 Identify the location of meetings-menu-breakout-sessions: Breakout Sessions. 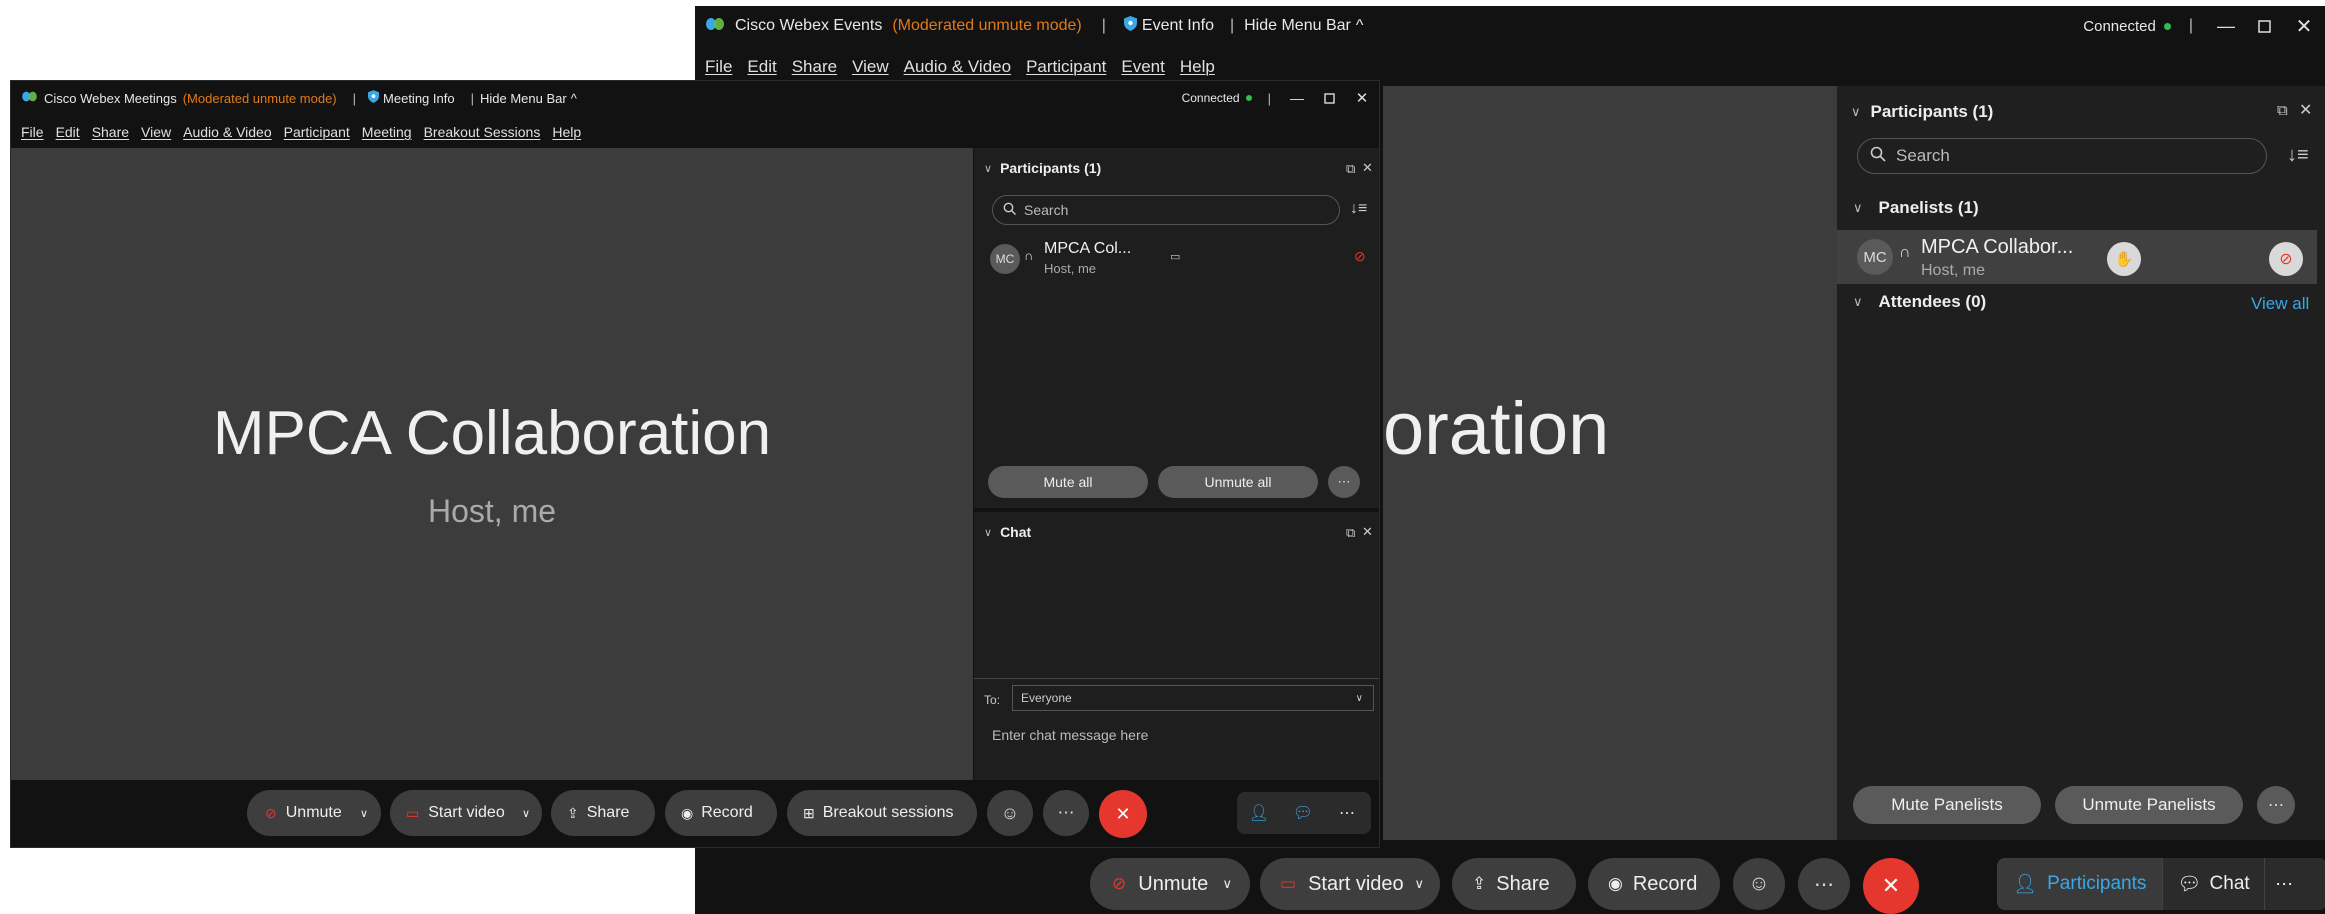
(482, 132).